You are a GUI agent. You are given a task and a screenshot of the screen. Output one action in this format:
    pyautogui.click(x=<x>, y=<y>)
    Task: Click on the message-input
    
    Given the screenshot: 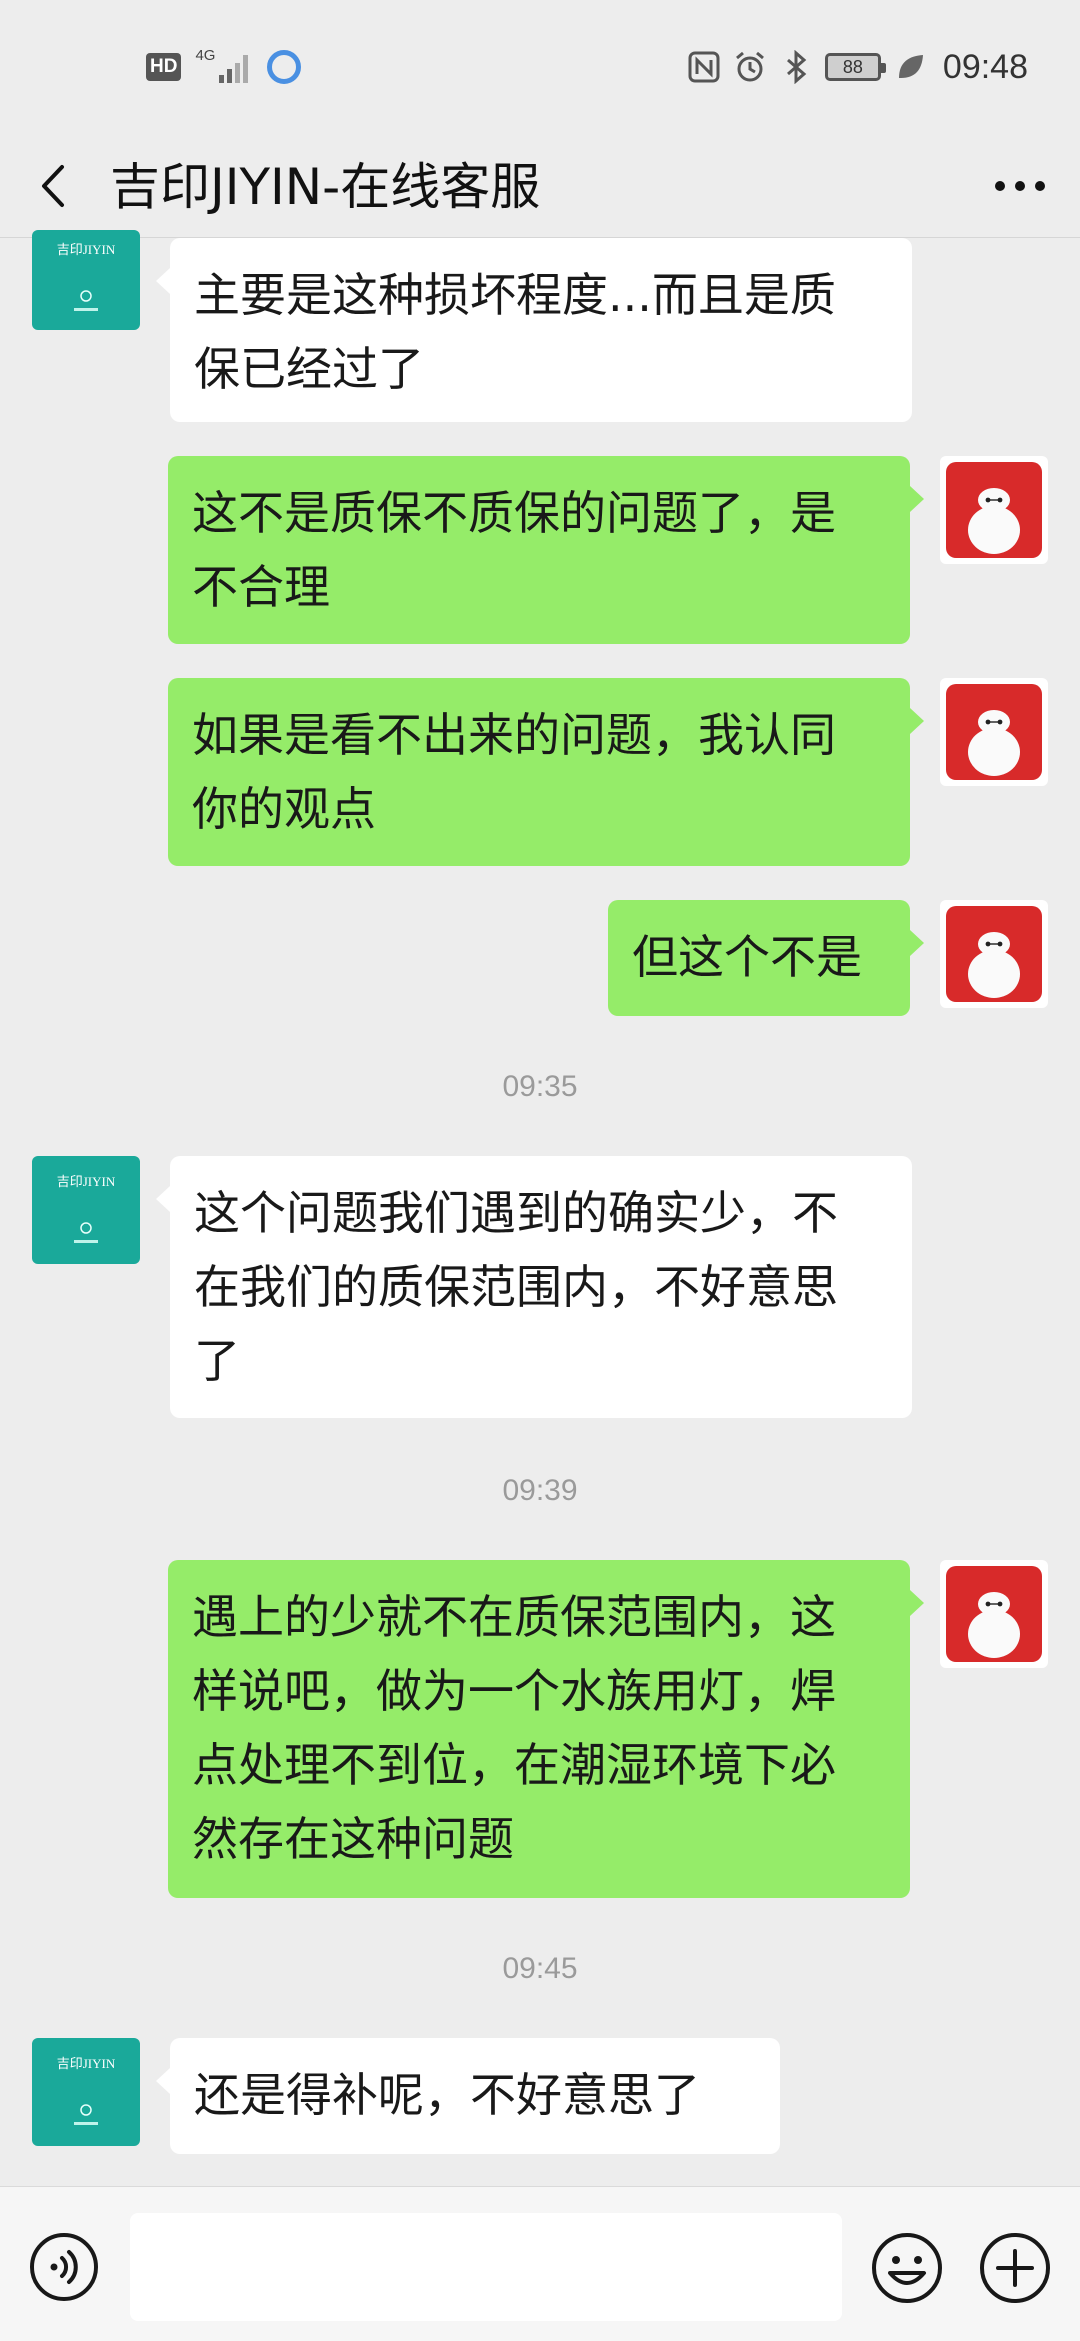 What is the action you would take?
    pyautogui.click(x=486, y=2267)
    